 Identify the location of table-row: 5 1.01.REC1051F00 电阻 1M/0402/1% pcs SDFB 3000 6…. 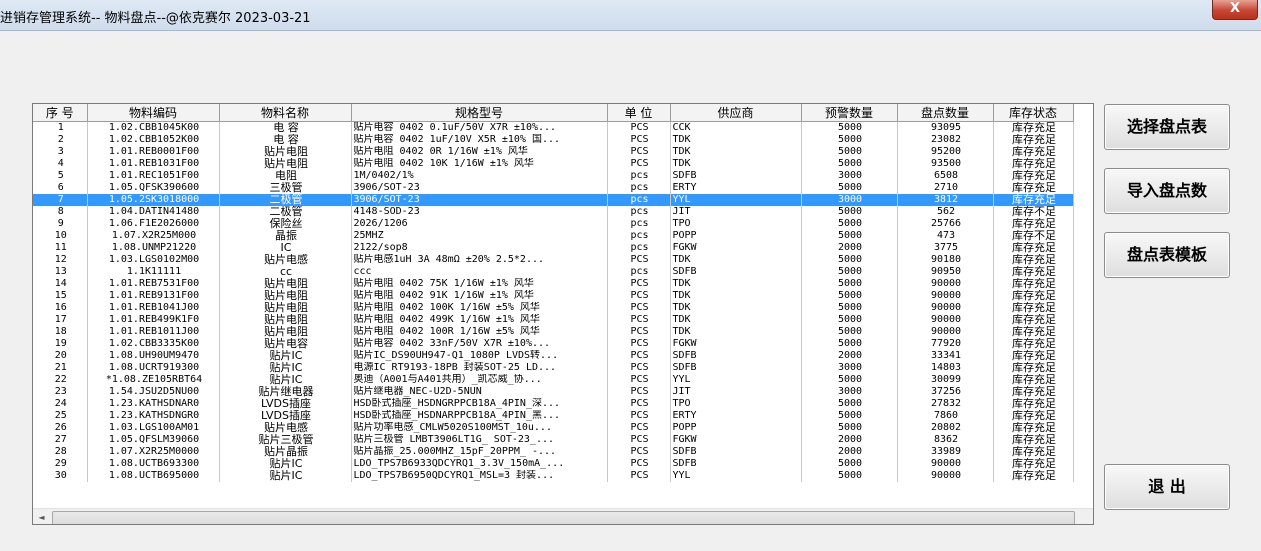
(553, 176).